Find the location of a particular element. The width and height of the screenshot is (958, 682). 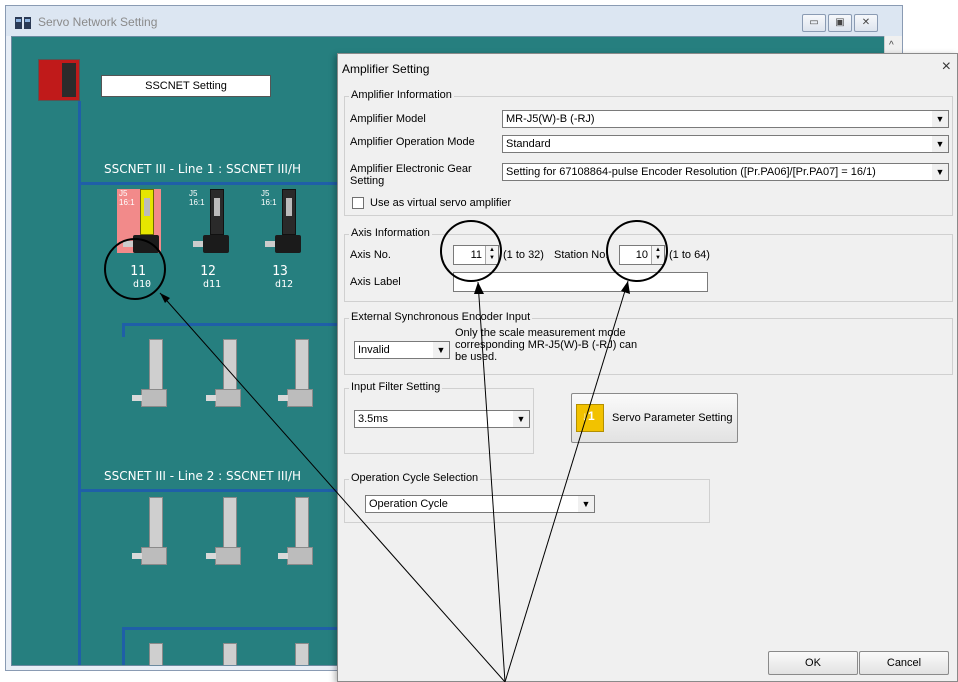

axis-no-label: Axis No. is located at coordinates (370, 255).